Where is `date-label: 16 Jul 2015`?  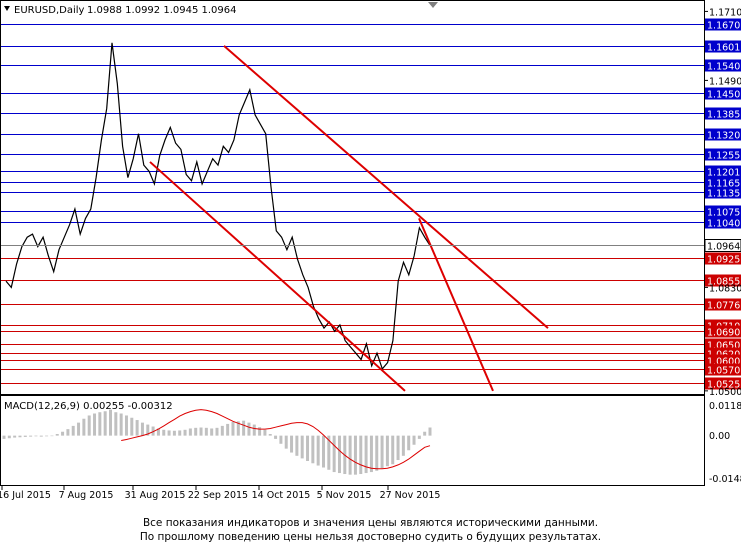
date-label: 16 Jul 2015 is located at coordinates (25, 495).